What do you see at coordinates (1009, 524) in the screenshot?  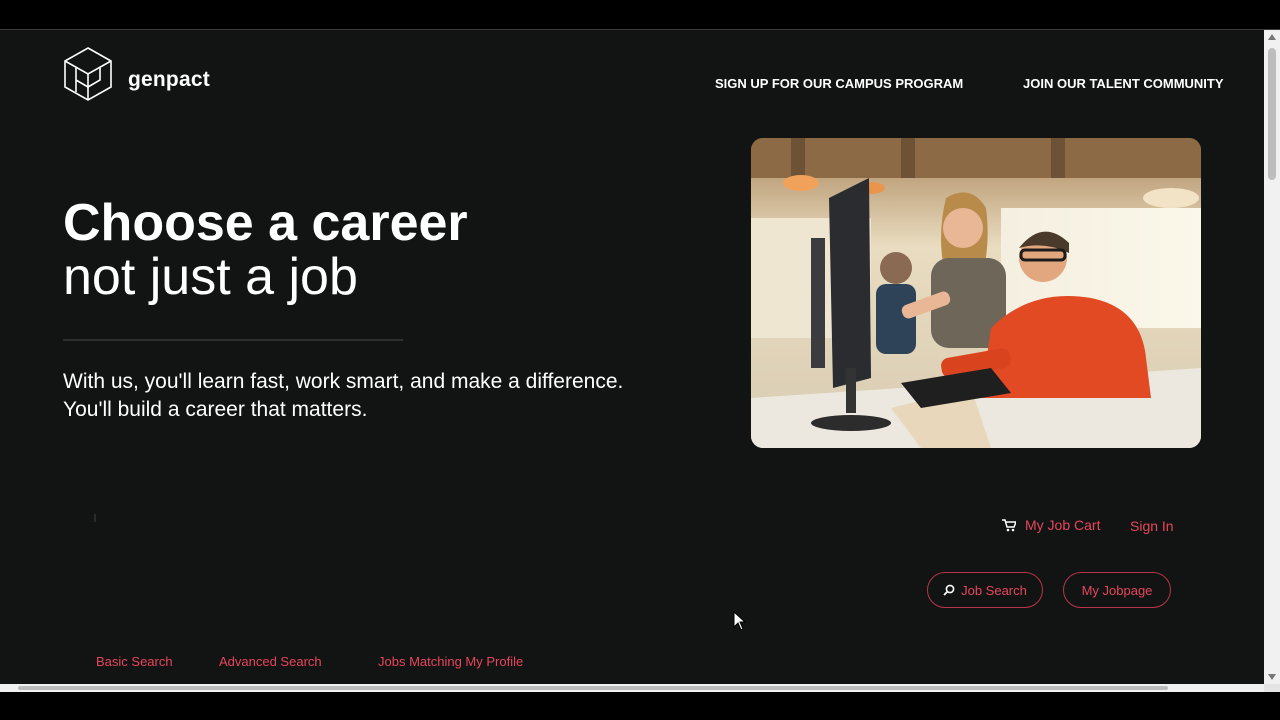 I see `shopping-cart-icon` at bounding box center [1009, 524].